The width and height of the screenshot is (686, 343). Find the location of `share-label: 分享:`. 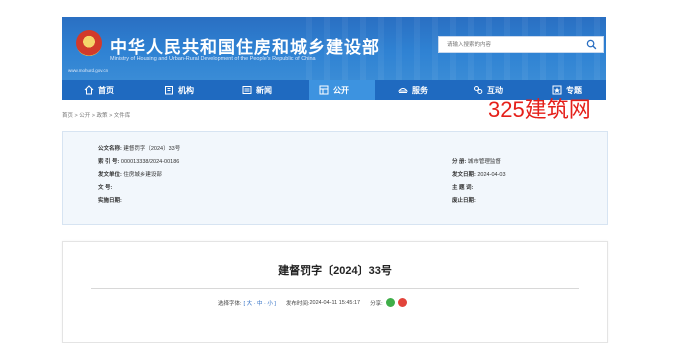

share-label: 分享: is located at coordinates (376, 303).